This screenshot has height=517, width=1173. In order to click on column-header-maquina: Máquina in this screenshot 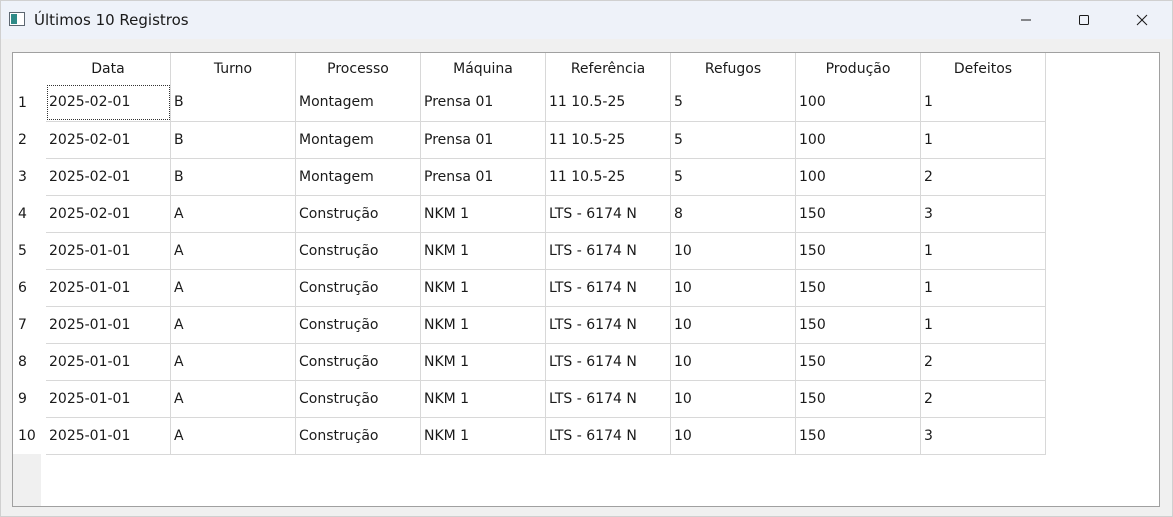, I will do `click(483, 68)`.